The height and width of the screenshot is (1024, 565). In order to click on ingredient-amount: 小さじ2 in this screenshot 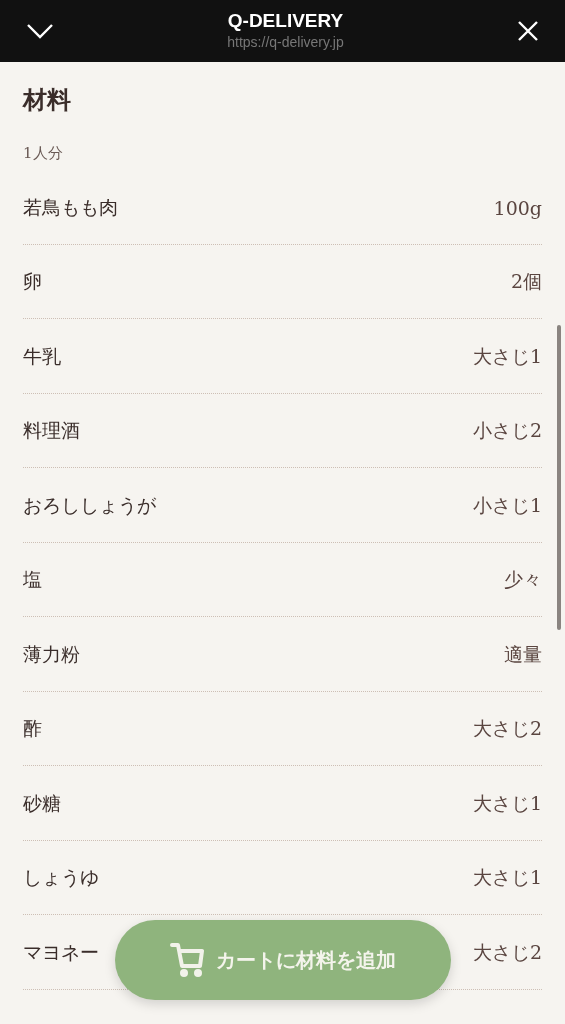, I will do `click(507, 431)`.